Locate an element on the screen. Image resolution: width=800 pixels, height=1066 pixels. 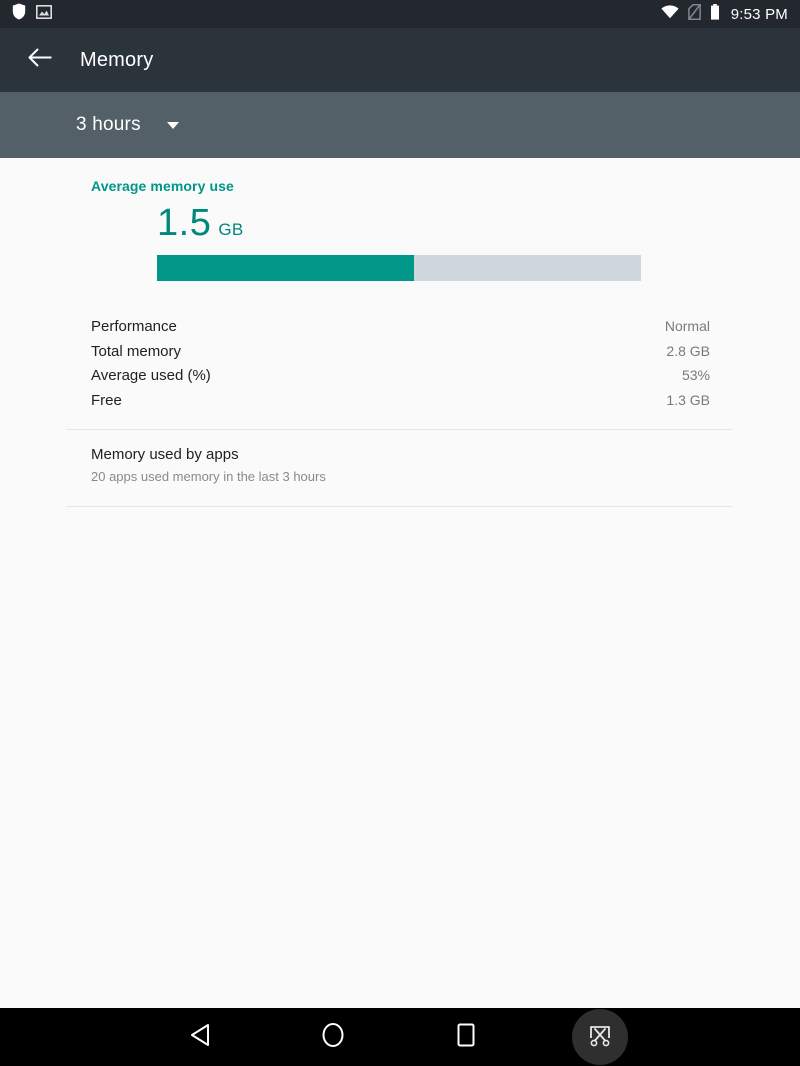
table-row: Total memory 2.8 GB is located at coordinates (400, 355).